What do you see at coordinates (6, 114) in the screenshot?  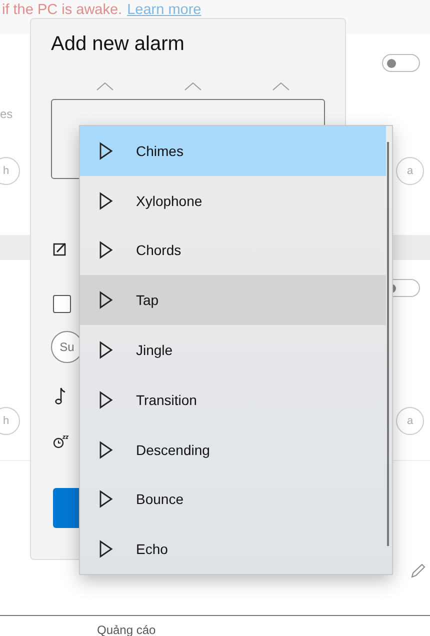 I see `alarm-days-text: es` at bounding box center [6, 114].